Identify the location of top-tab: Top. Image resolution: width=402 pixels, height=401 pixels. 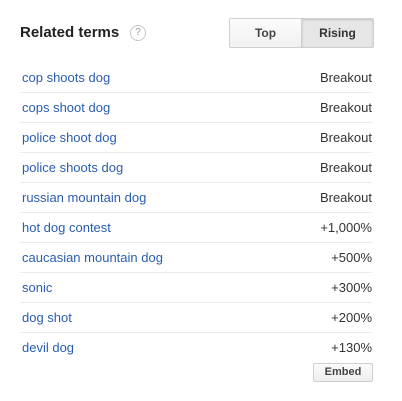
(265, 33).